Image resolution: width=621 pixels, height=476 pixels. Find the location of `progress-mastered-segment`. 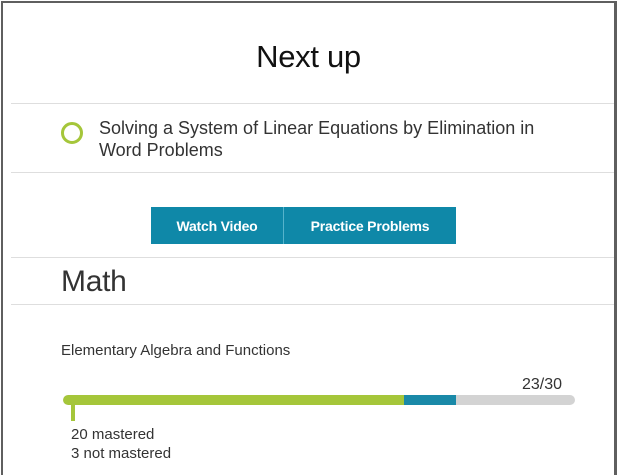

progress-mastered-segment is located at coordinates (234, 400).